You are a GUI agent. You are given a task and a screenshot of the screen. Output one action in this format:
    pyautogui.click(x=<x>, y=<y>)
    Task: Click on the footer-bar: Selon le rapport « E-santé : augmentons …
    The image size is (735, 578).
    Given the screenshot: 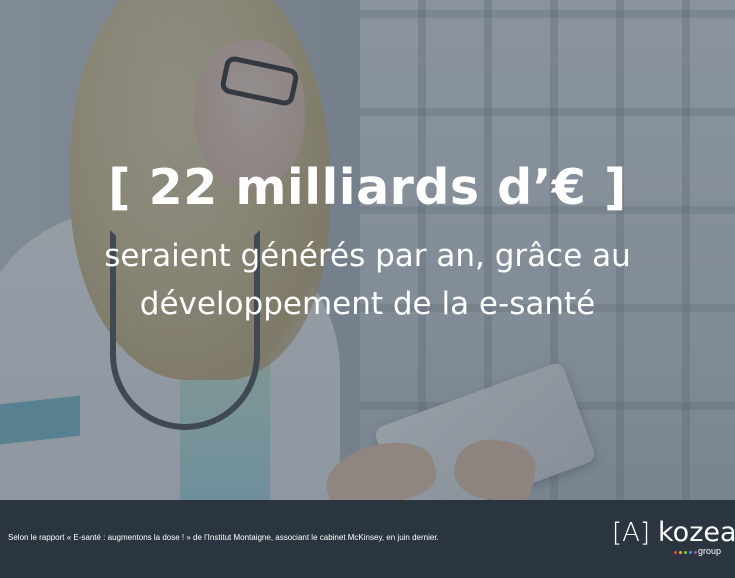 What is the action you would take?
    pyautogui.click(x=367, y=539)
    